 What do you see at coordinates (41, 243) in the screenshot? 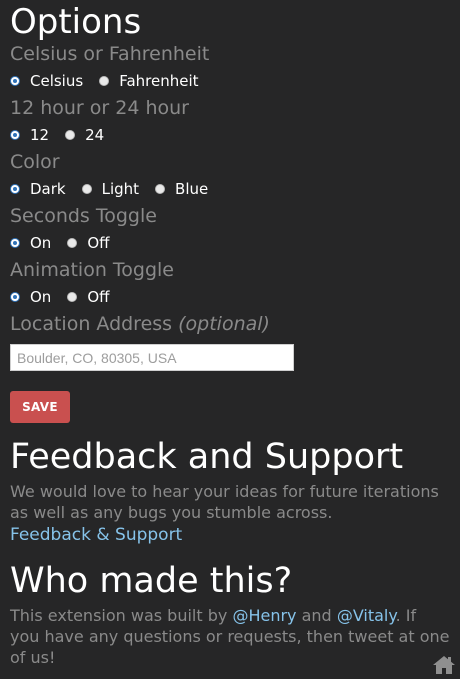
I see `radio-seconds-on-label: On` at bounding box center [41, 243].